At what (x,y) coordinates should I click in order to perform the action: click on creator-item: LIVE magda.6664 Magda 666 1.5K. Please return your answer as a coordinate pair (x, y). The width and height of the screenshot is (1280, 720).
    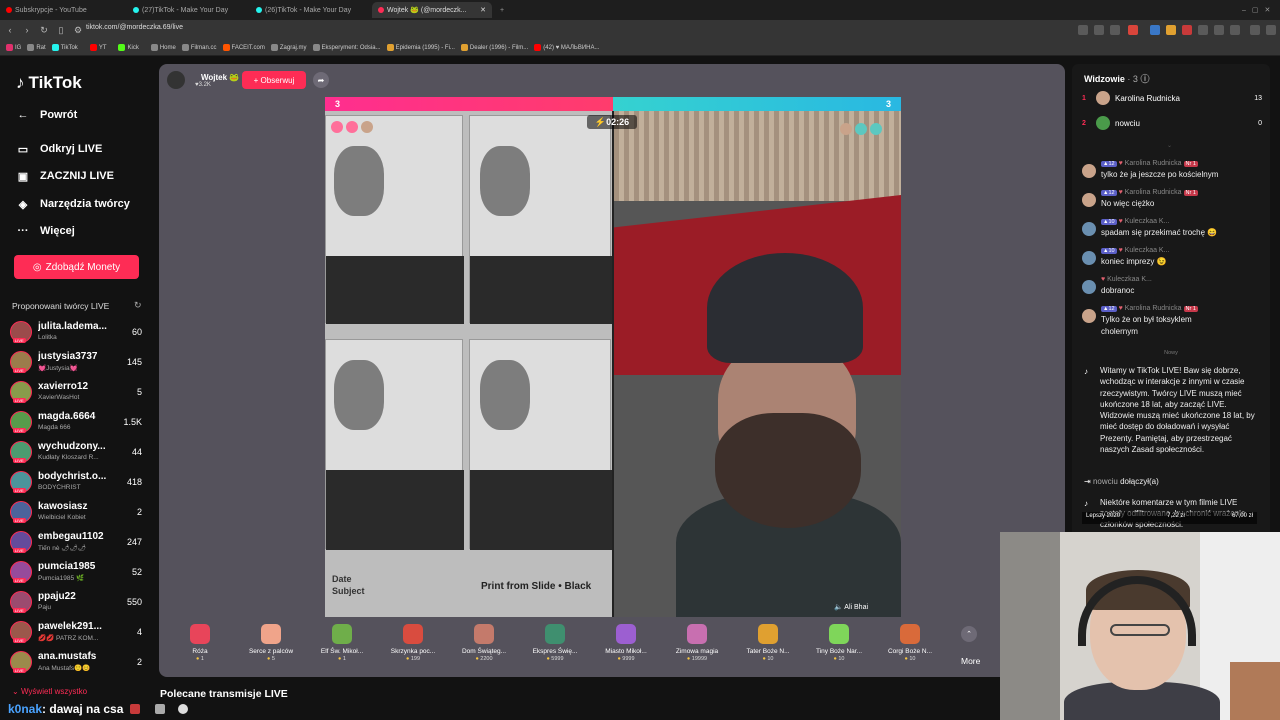
    Looking at the image, I should click on (77, 423).